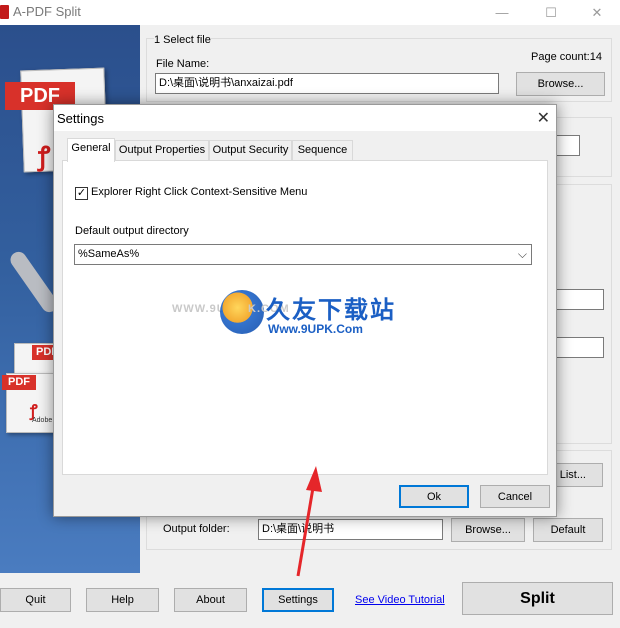 This screenshot has height=628, width=620. I want to click on range-input, so click(567, 145).